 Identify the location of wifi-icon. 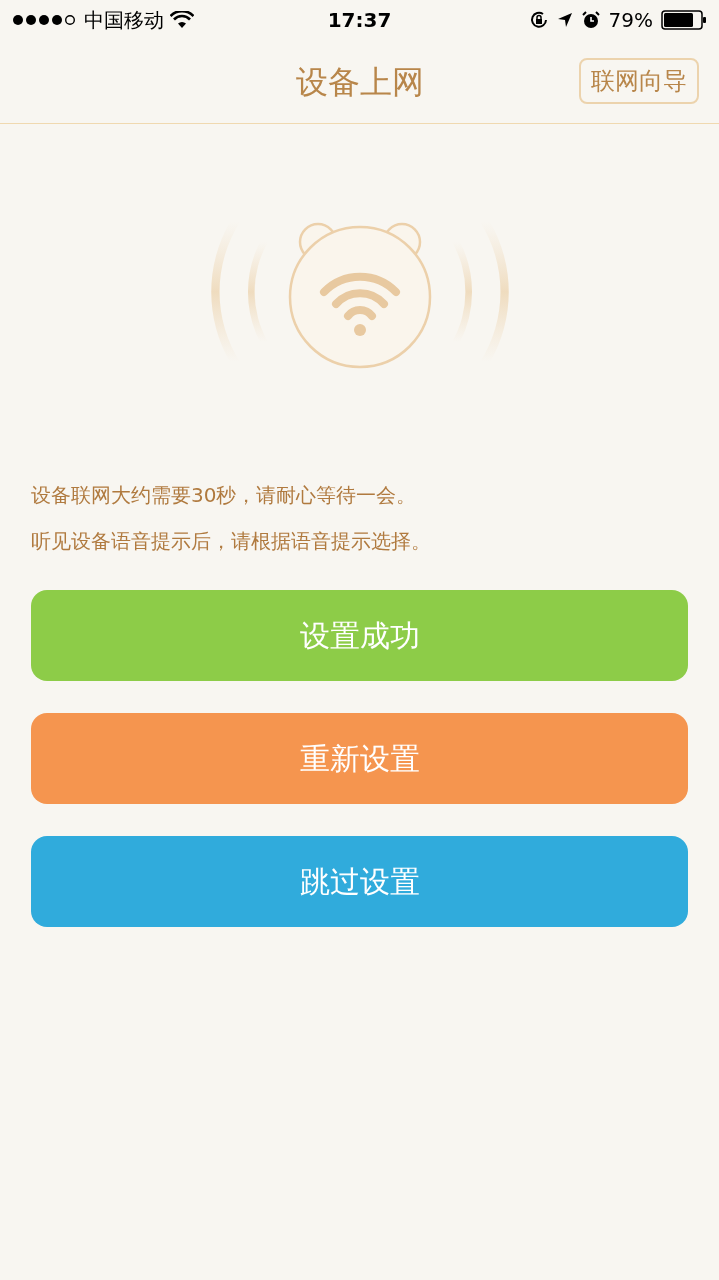
(182, 20).